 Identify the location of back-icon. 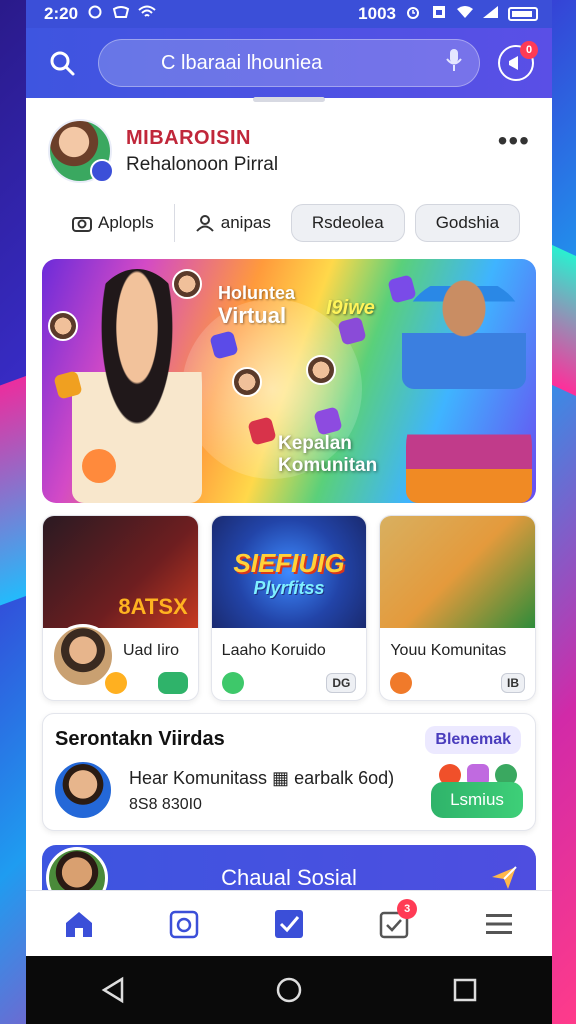
(113, 990).